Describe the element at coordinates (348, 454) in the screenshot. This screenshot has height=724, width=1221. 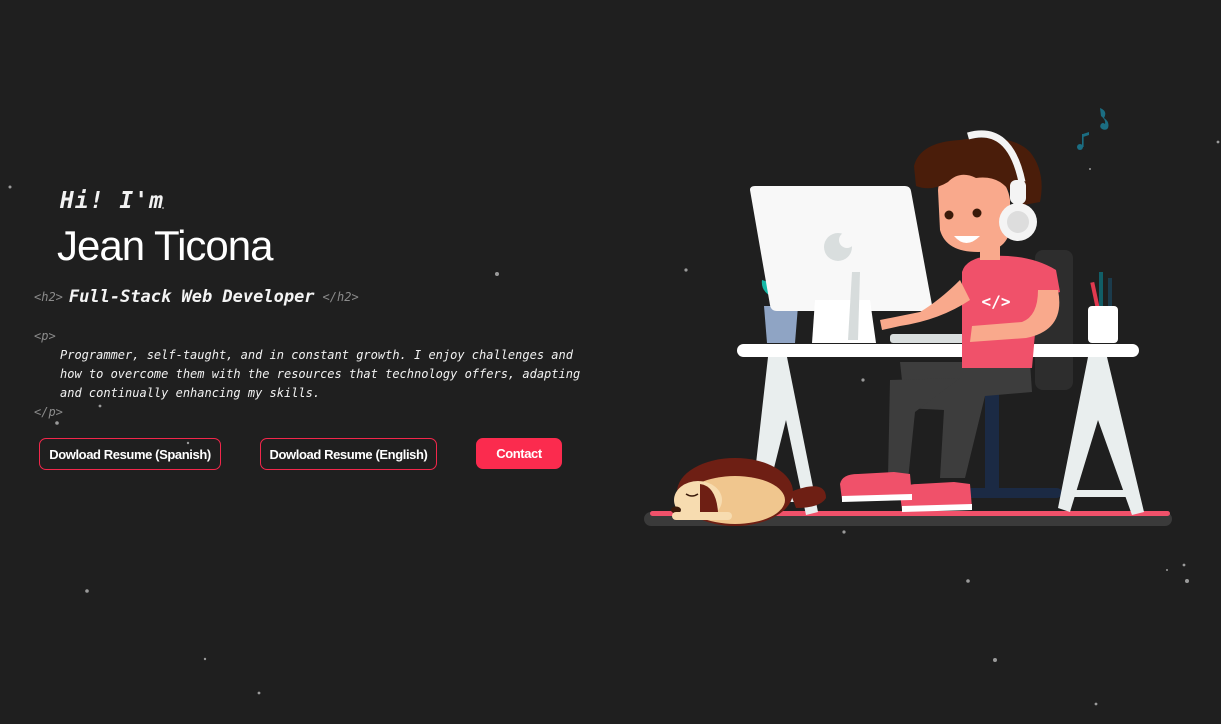
I see `download-resume-english-button: Dowload Resume (English)` at that location.